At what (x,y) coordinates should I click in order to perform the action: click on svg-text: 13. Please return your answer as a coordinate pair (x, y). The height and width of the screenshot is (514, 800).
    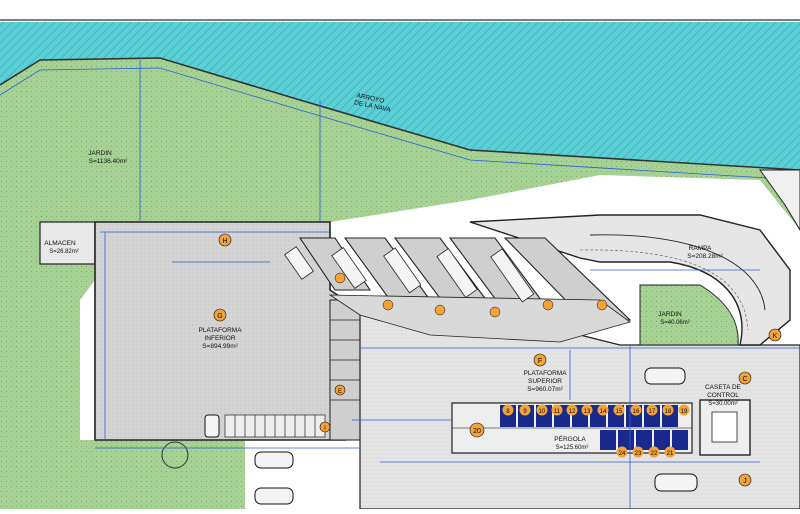
    Looking at the image, I should click on (587, 412).